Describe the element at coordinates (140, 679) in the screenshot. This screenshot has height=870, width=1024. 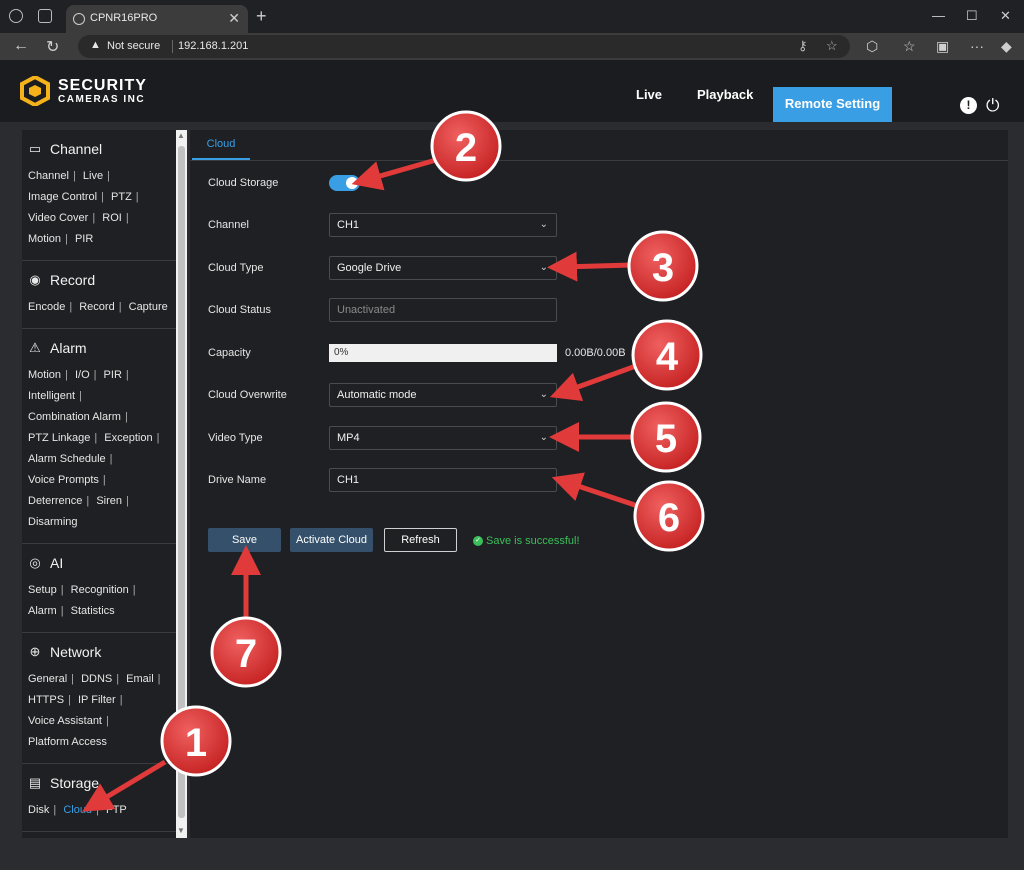
I see `sidebar-link-email: Email` at that location.